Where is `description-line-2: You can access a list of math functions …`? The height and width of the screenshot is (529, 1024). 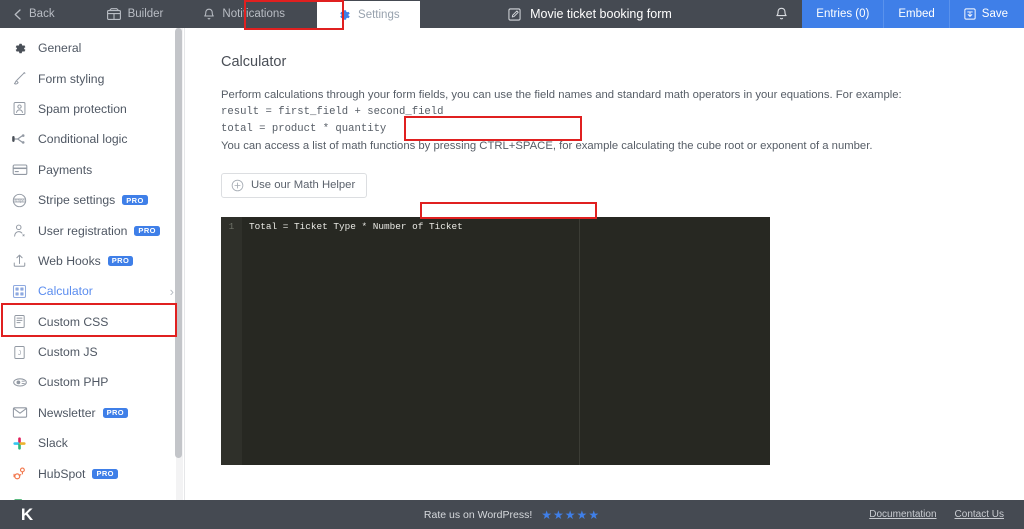 description-line-2: You can access a list of math functions … is located at coordinates (547, 146).